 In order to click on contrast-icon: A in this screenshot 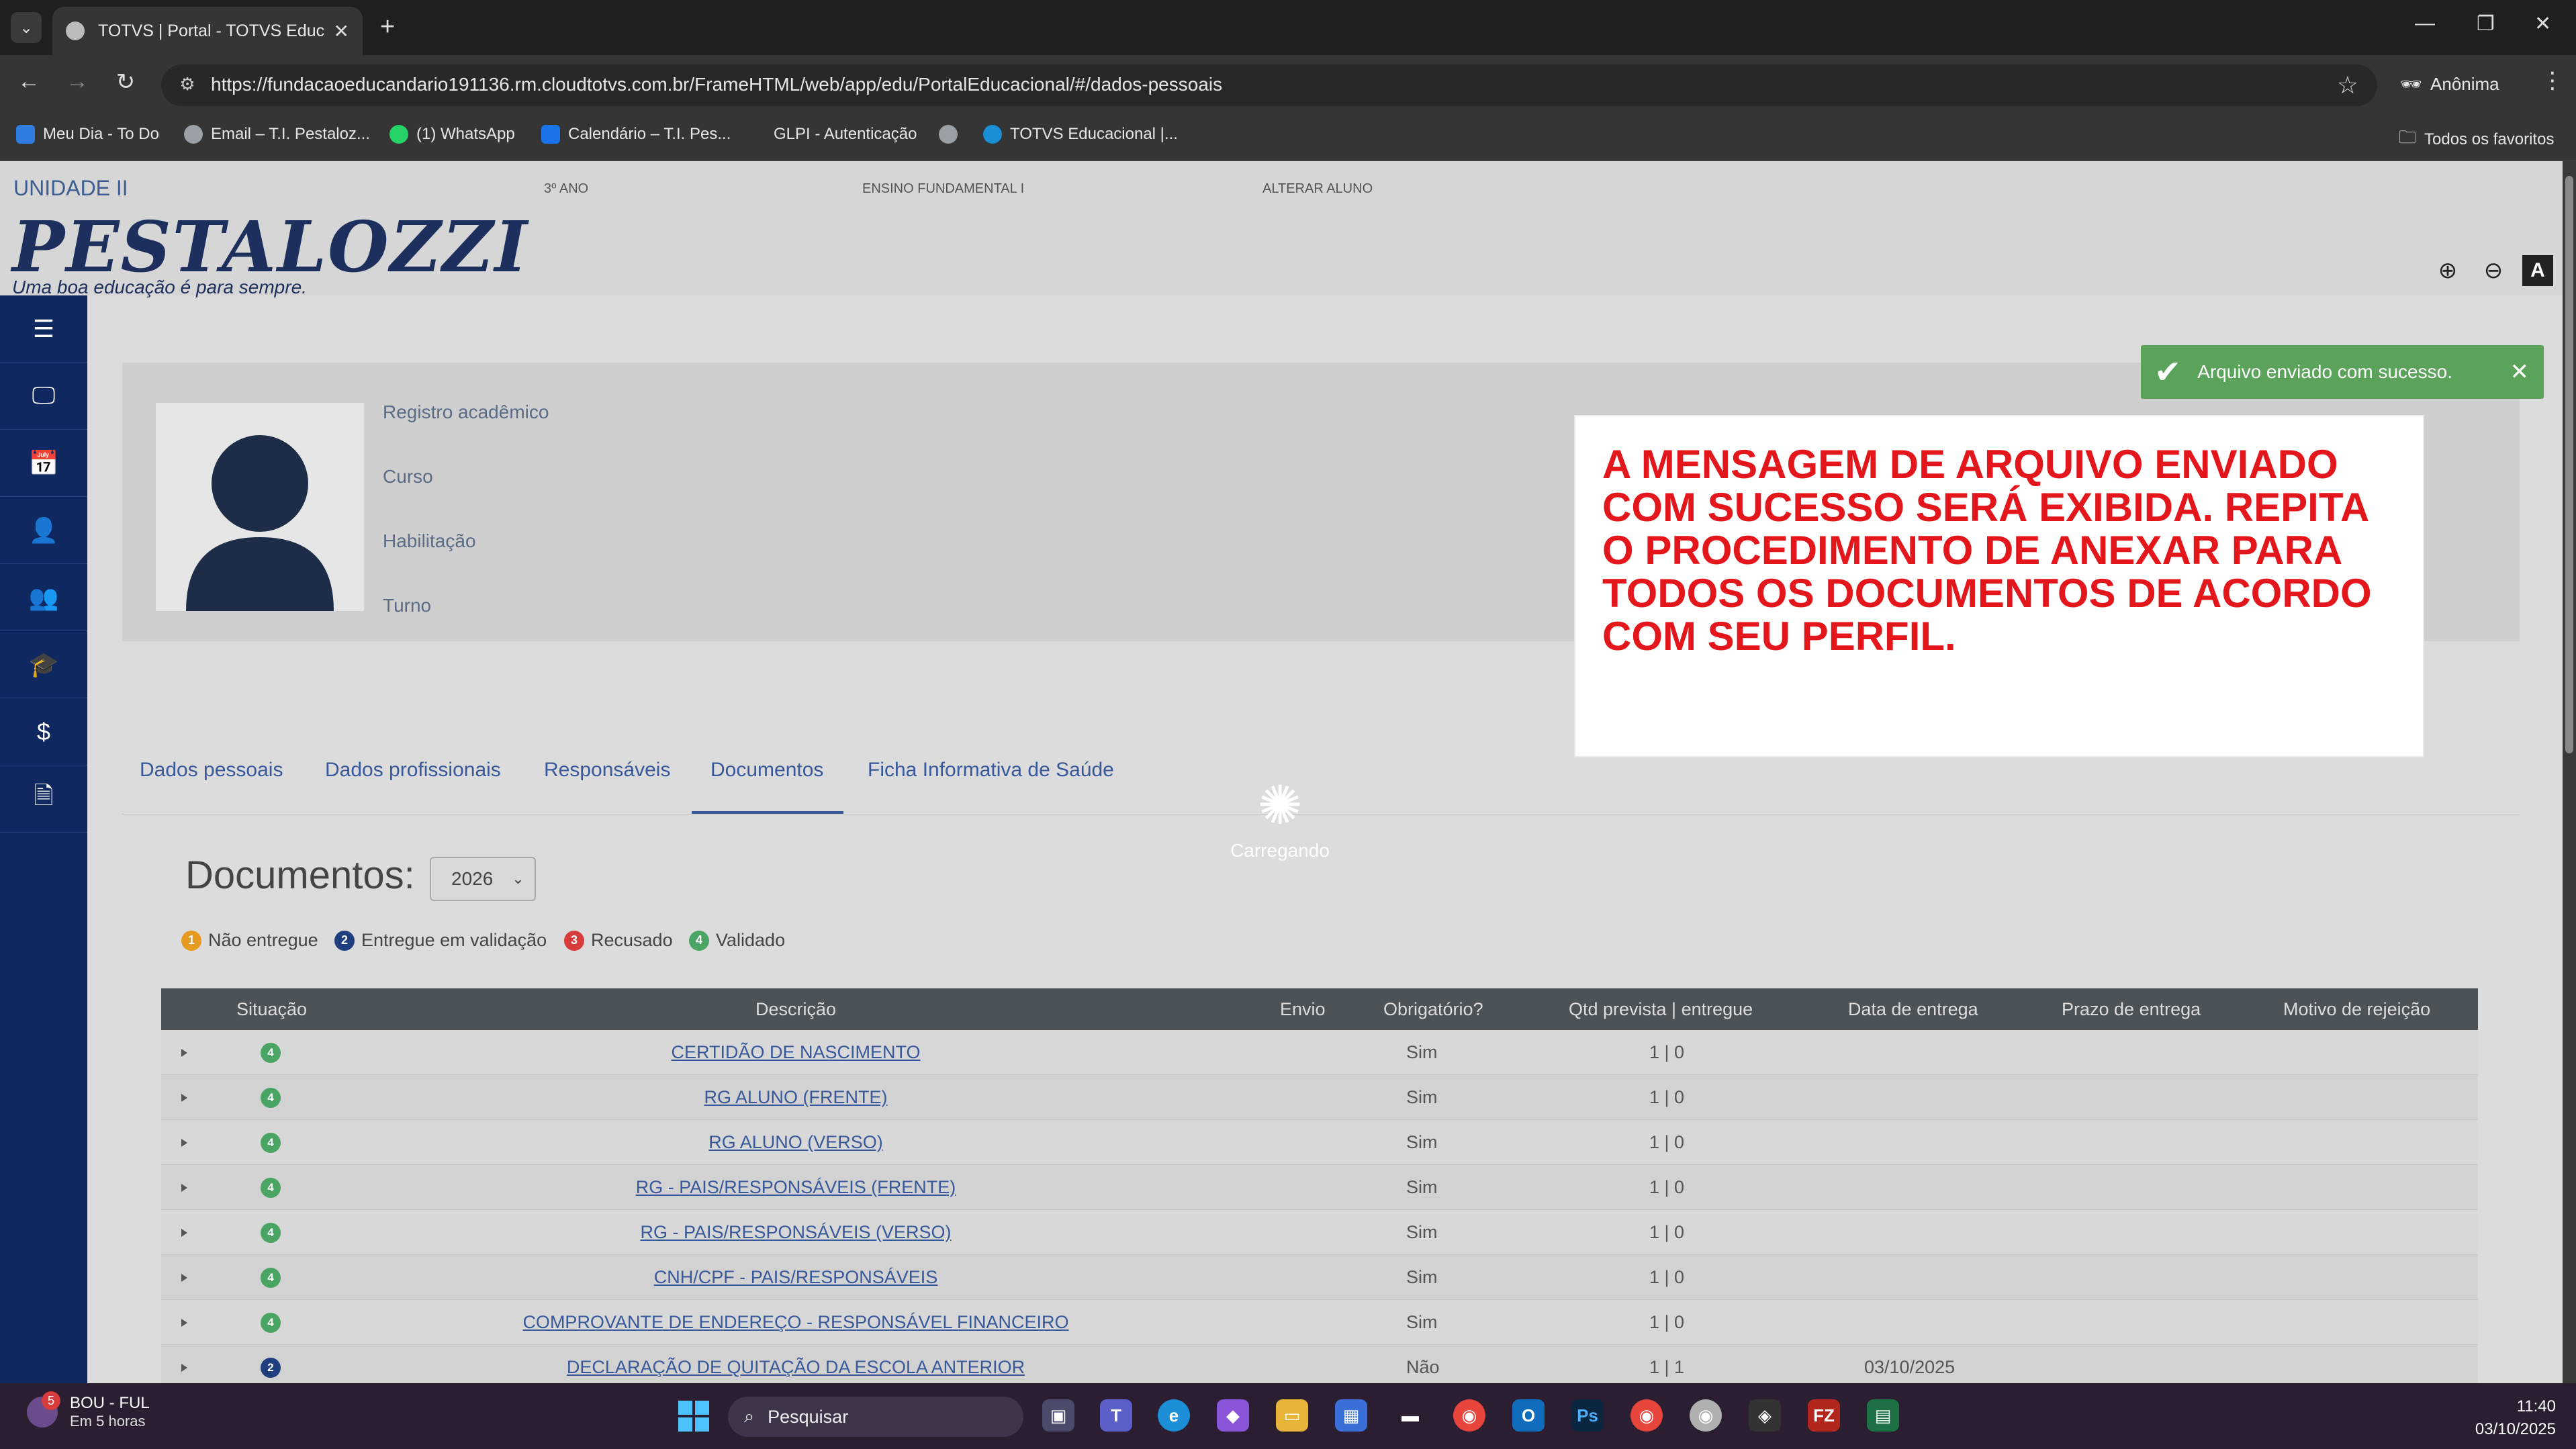, I will do `click(2537, 270)`.